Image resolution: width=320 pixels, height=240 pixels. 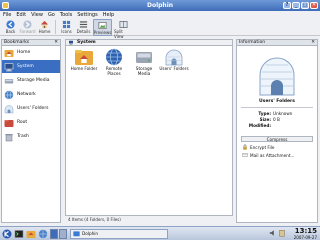 What do you see at coordinates (287, 5) in the screenshot?
I see `help-button: ?` at bounding box center [287, 5].